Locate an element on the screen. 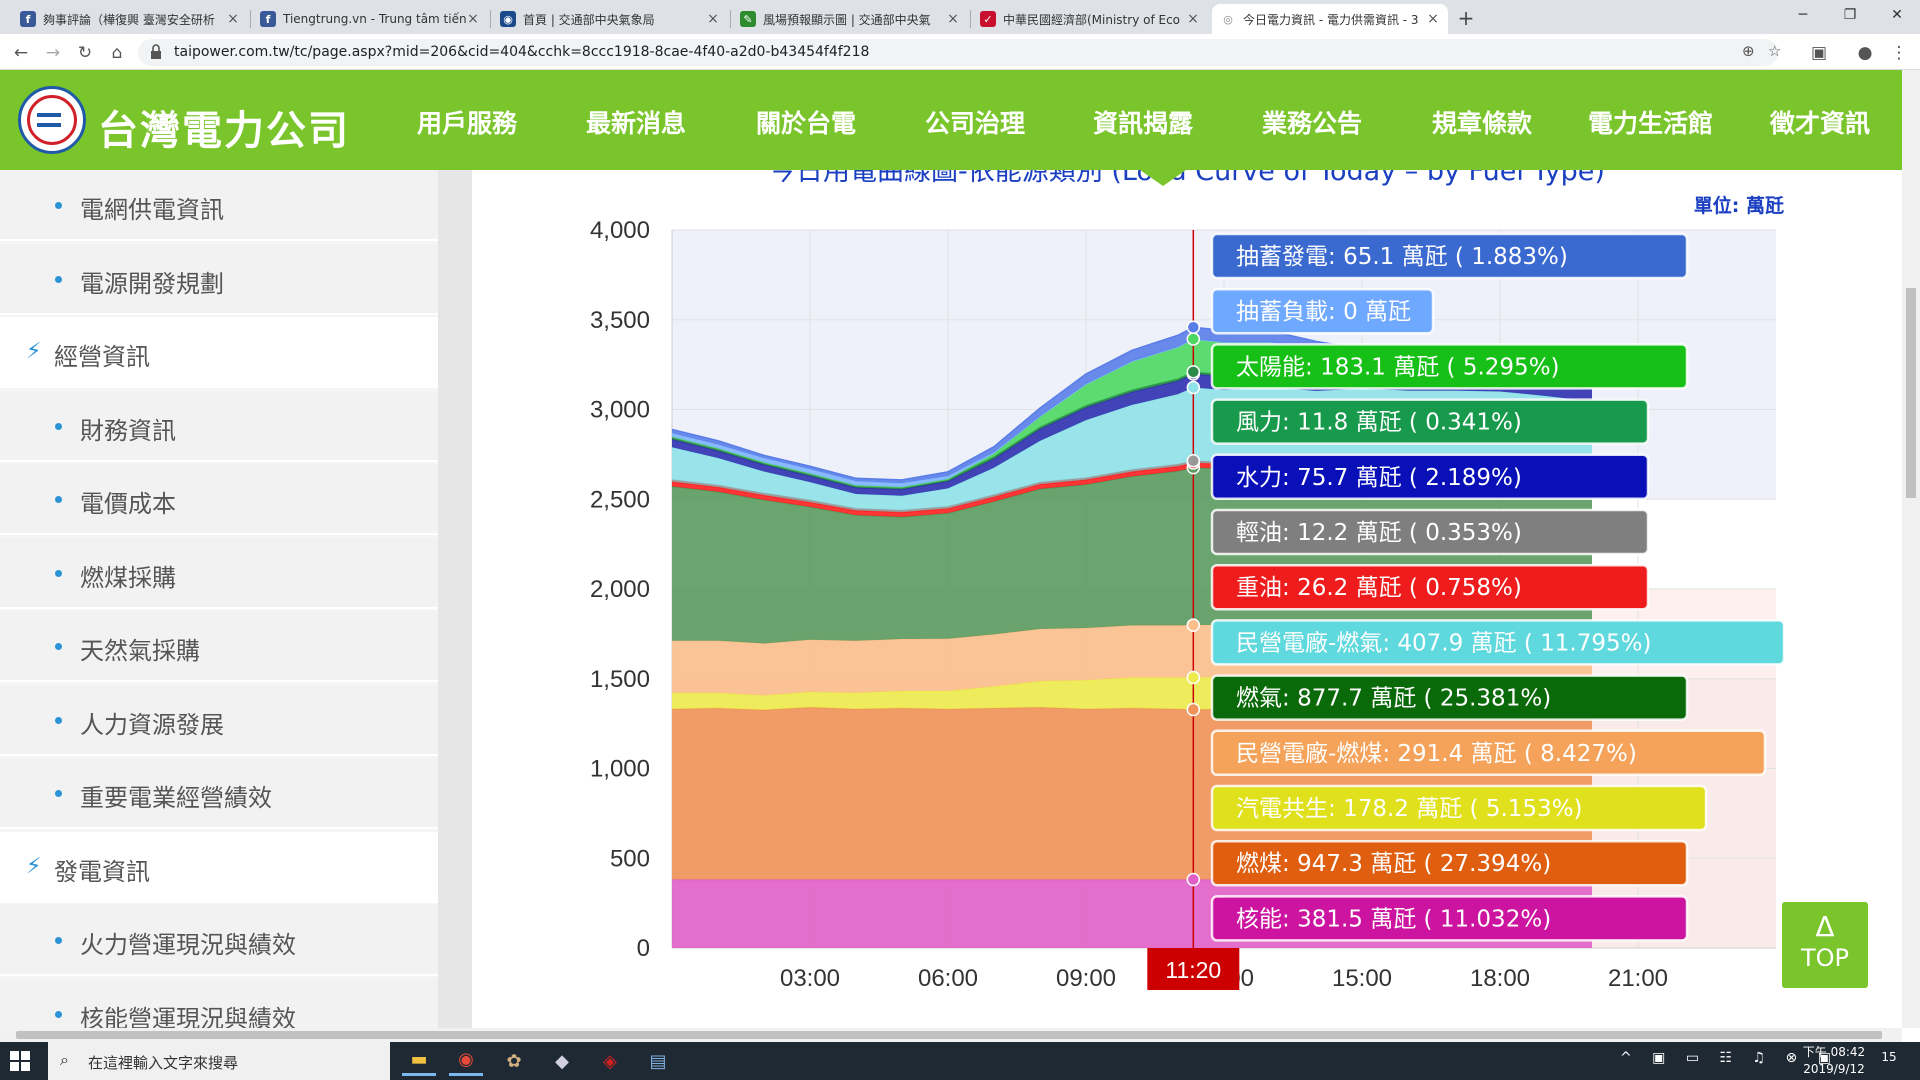 This screenshot has width=1920, height=1080. profile-icon: ● is located at coordinates (1865, 53).